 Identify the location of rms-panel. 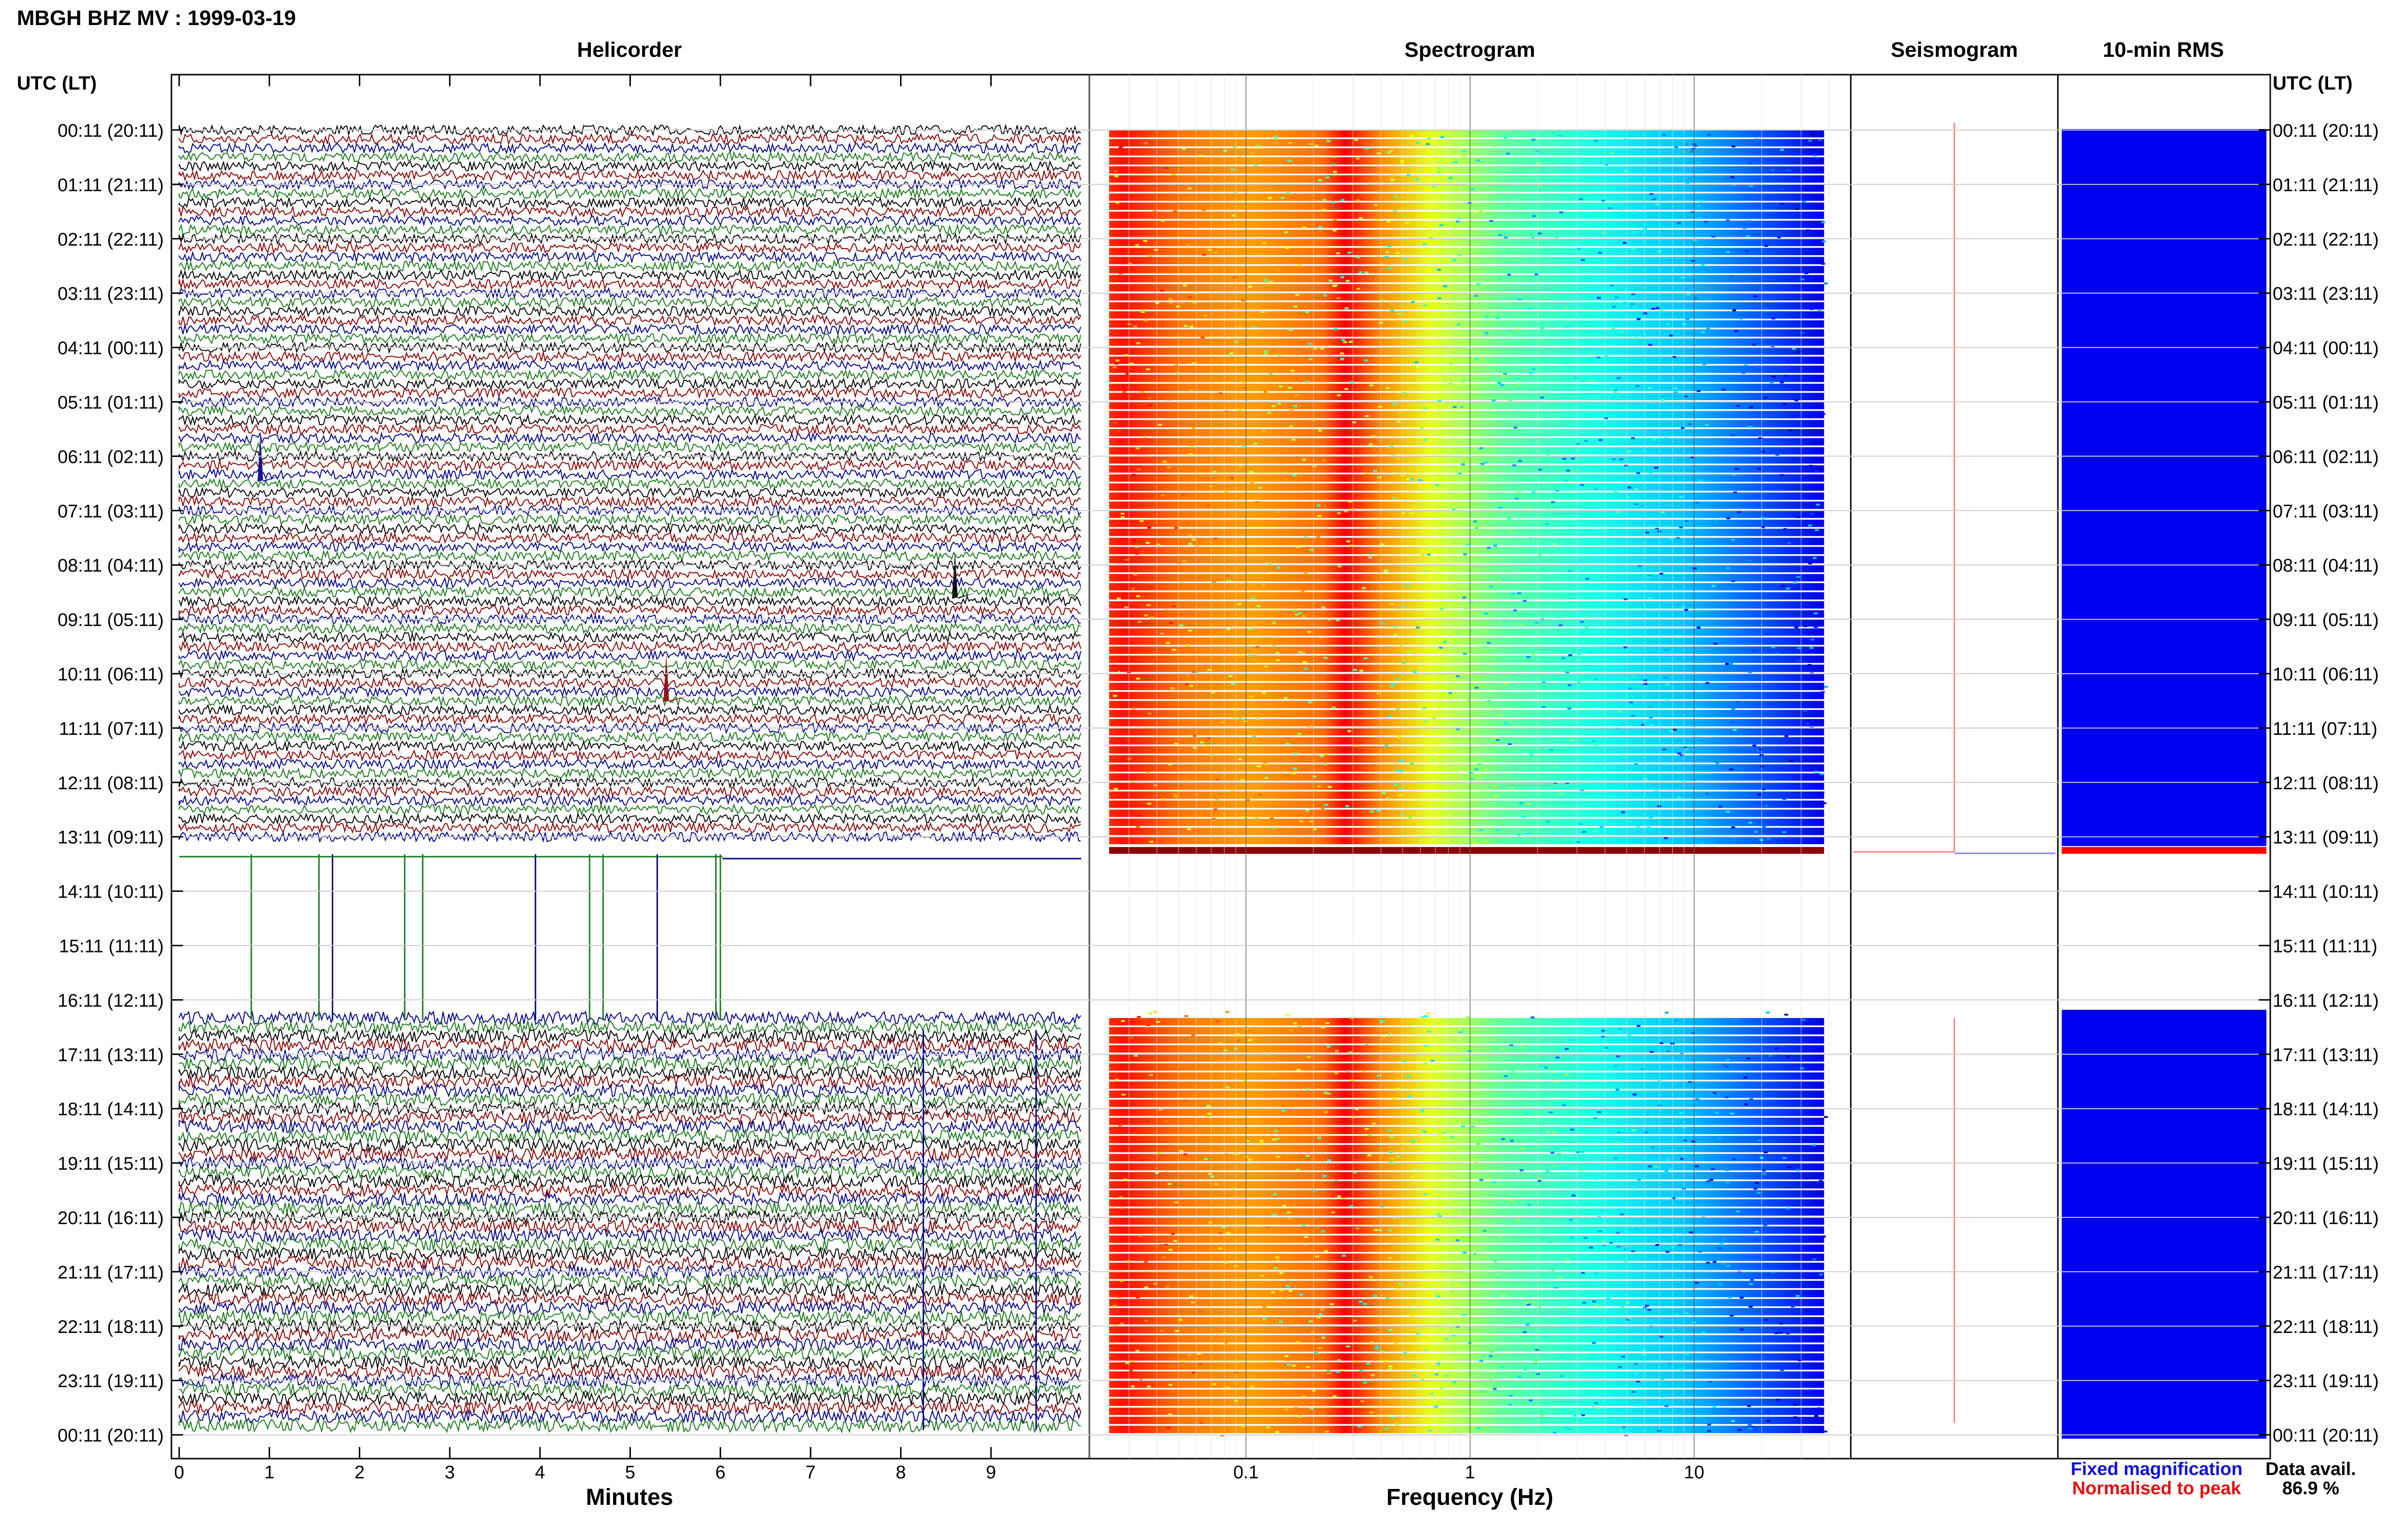
(2164, 767).